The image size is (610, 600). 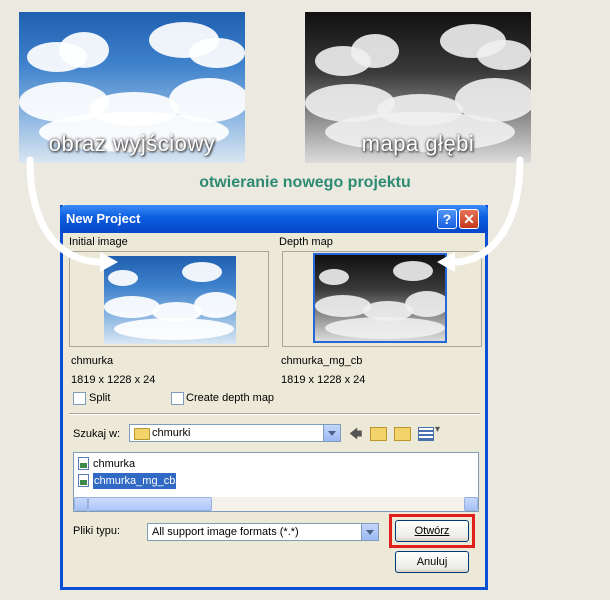 What do you see at coordinates (487, 211) in the screenshot?
I see `right-curved-arrow` at bounding box center [487, 211].